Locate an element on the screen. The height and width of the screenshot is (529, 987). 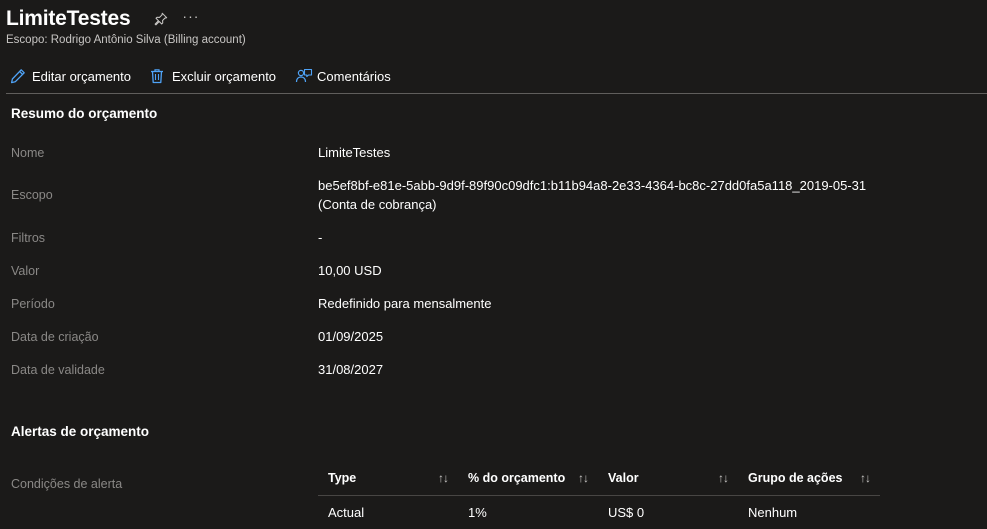
comments-icon is located at coordinates (302, 76).